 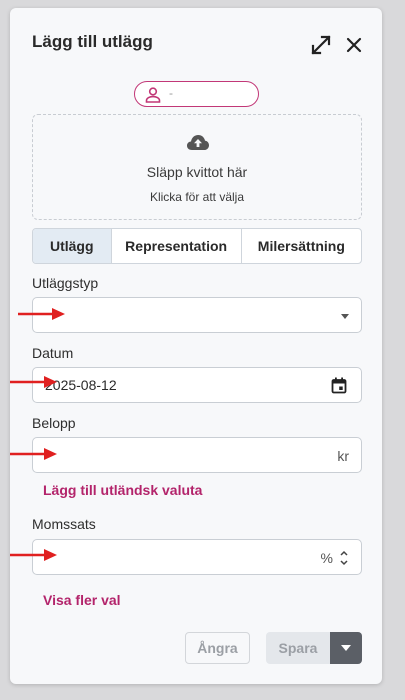 I want to click on receipt-dropzone: Släpp kvittot här Klicka för att välja, so click(x=197, y=167).